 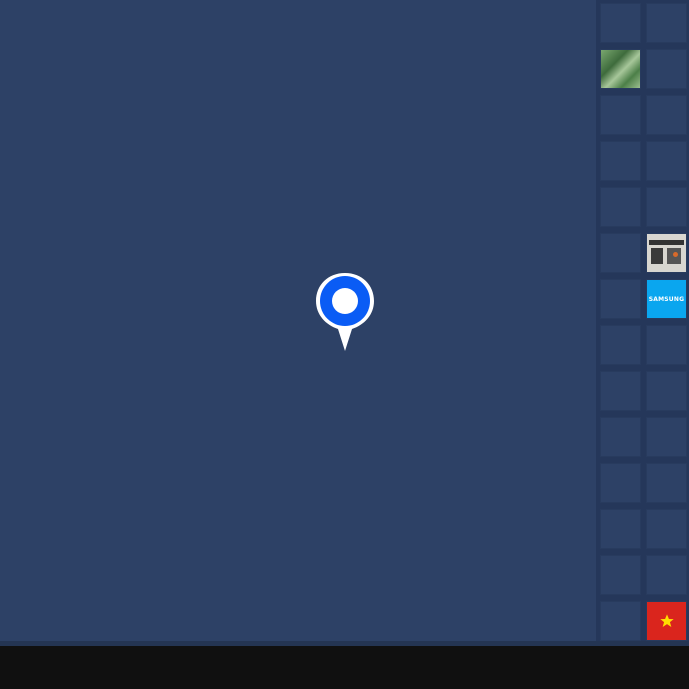 What do you see at coordinates (666, 253) in the screenshot?
I see `shop-photo-icon` at bounding box center [666, 253].